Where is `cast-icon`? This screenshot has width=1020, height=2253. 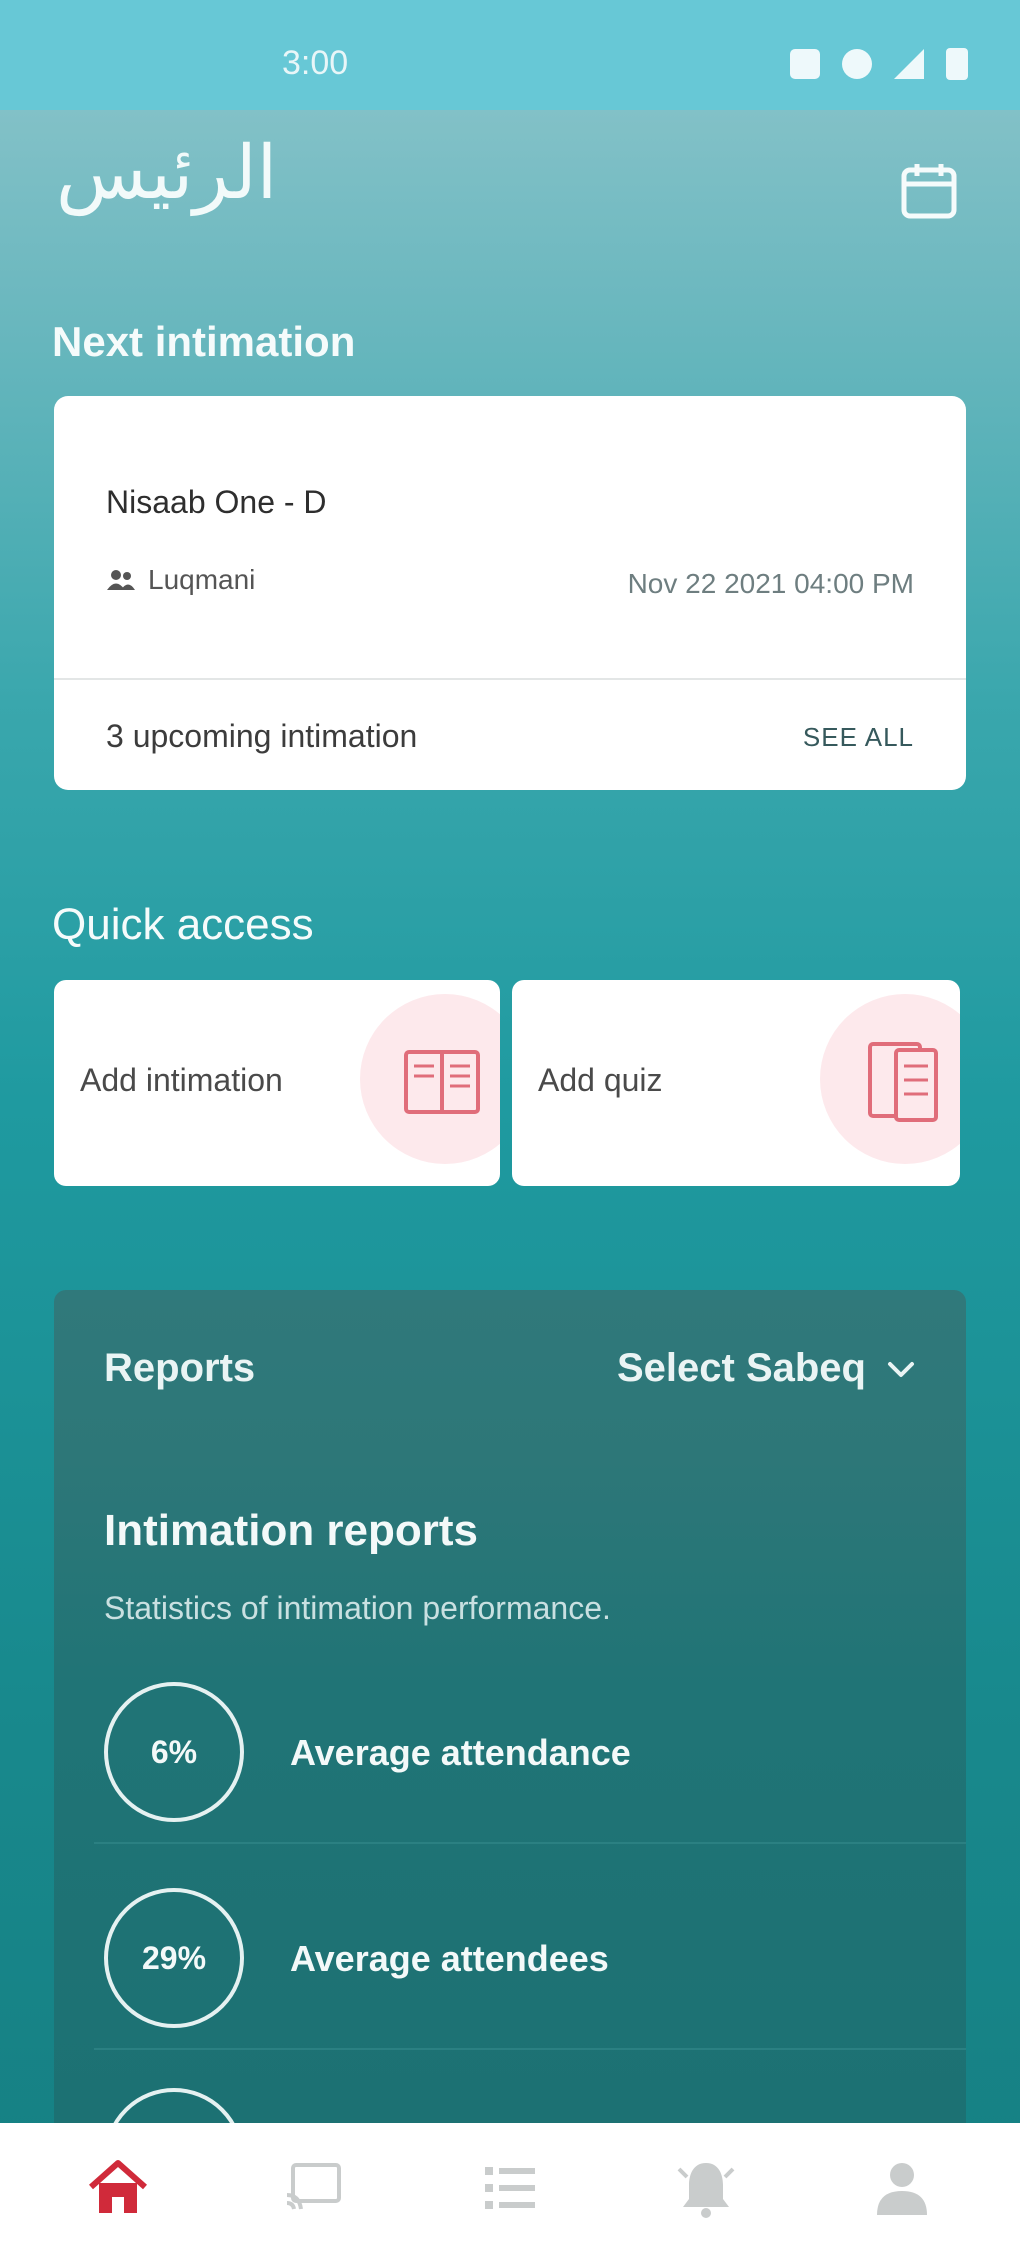 cast-icon is located at coordinates (313, 2186).